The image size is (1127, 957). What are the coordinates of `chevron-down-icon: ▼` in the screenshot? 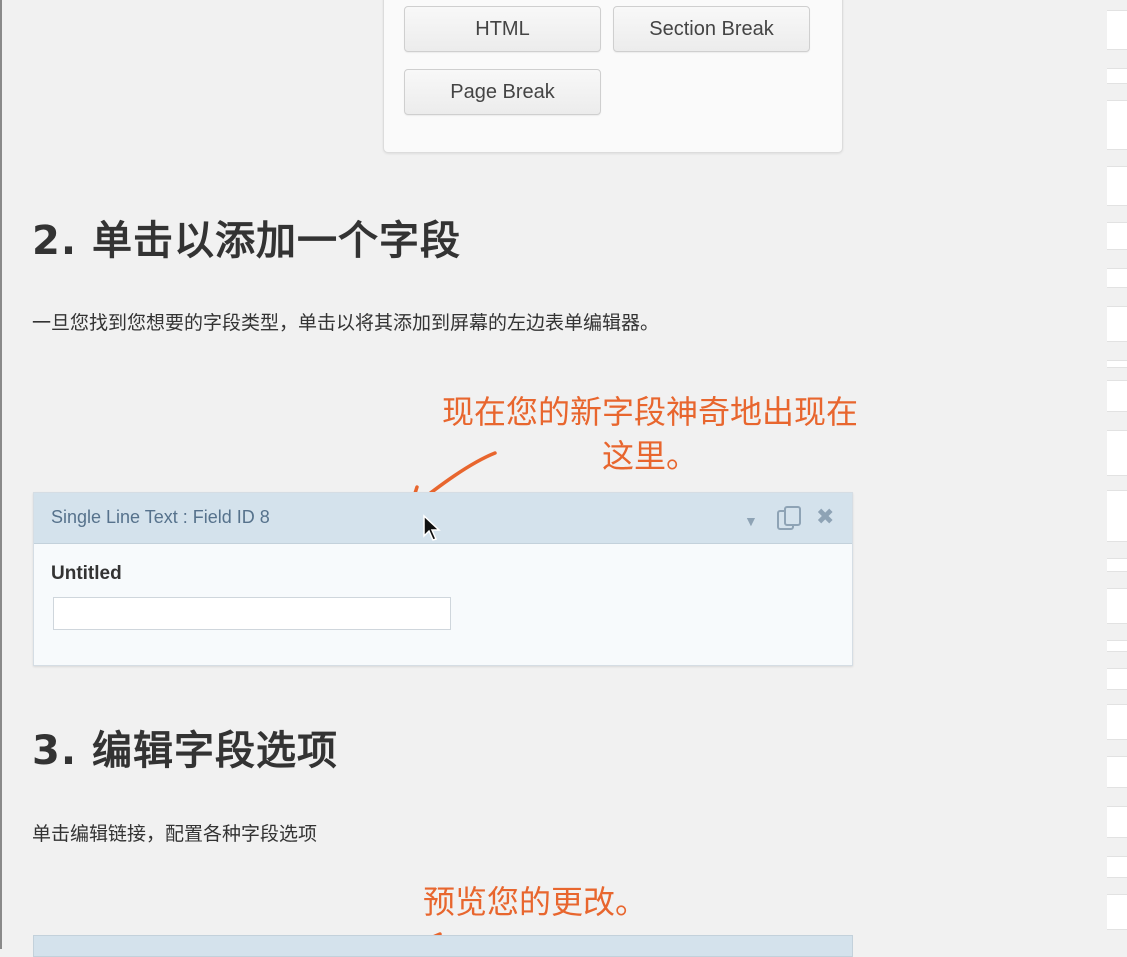 It's located at (751, 521).